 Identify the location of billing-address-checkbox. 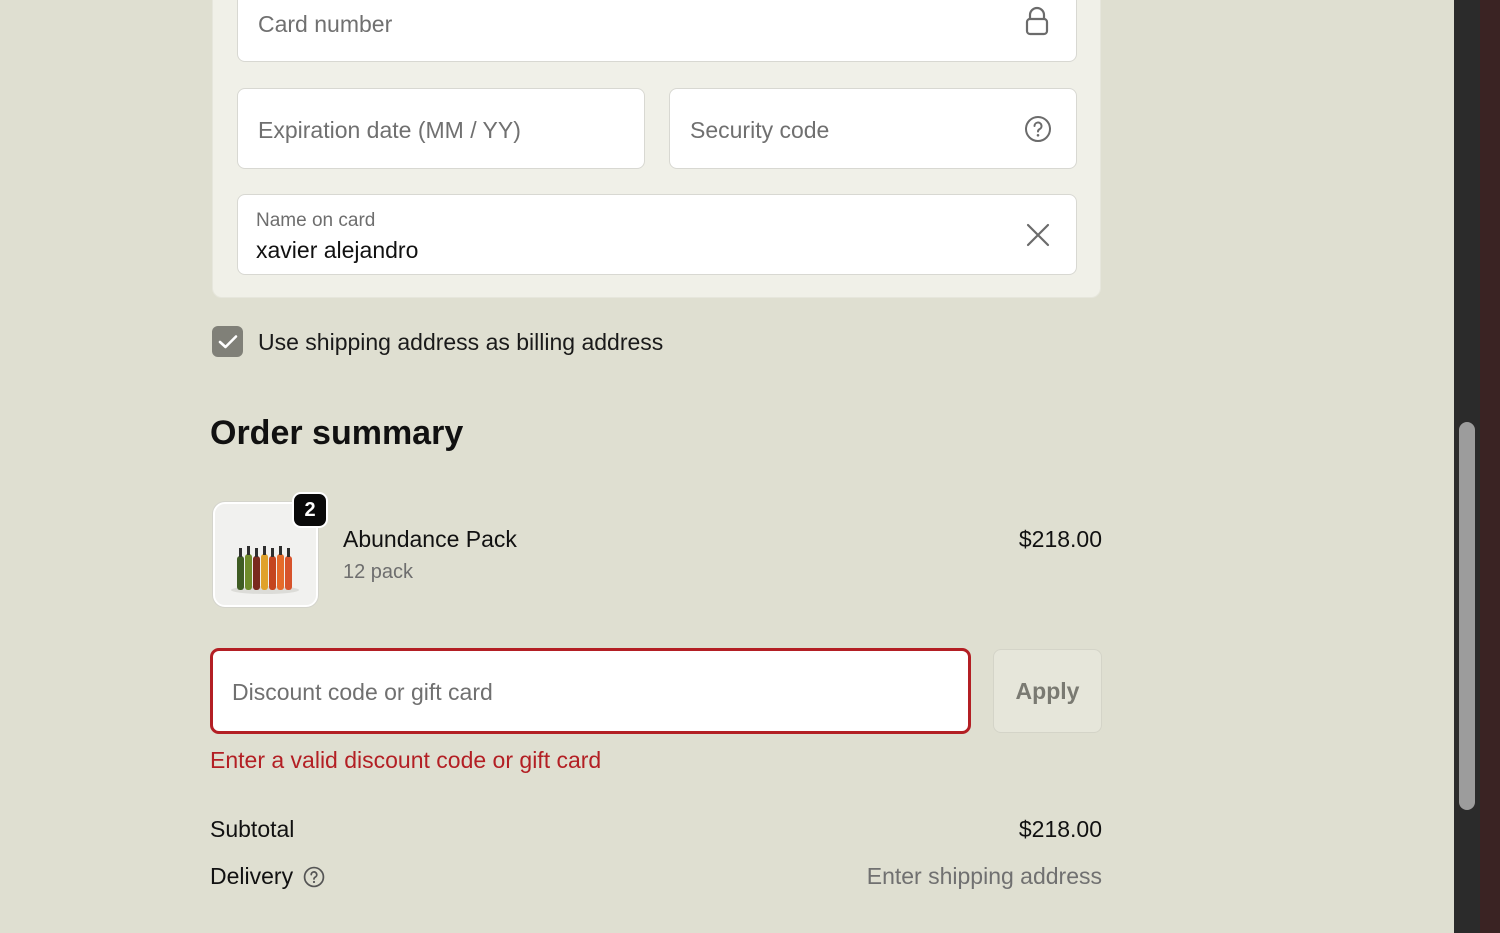
(227, 341).